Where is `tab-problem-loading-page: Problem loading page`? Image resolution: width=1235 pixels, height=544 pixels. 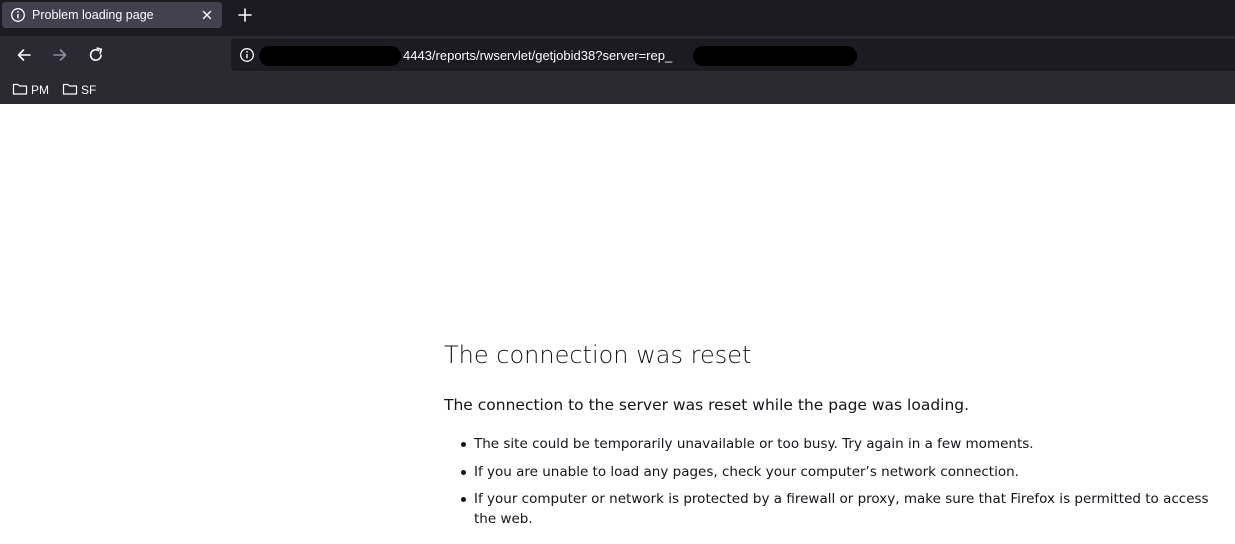 tab-problem-loading-page: Problem loading page is located at coordinates (112, 15).